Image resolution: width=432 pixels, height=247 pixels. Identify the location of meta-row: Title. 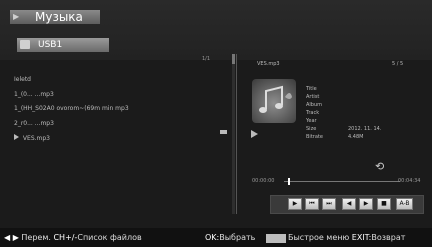
(361, 89).